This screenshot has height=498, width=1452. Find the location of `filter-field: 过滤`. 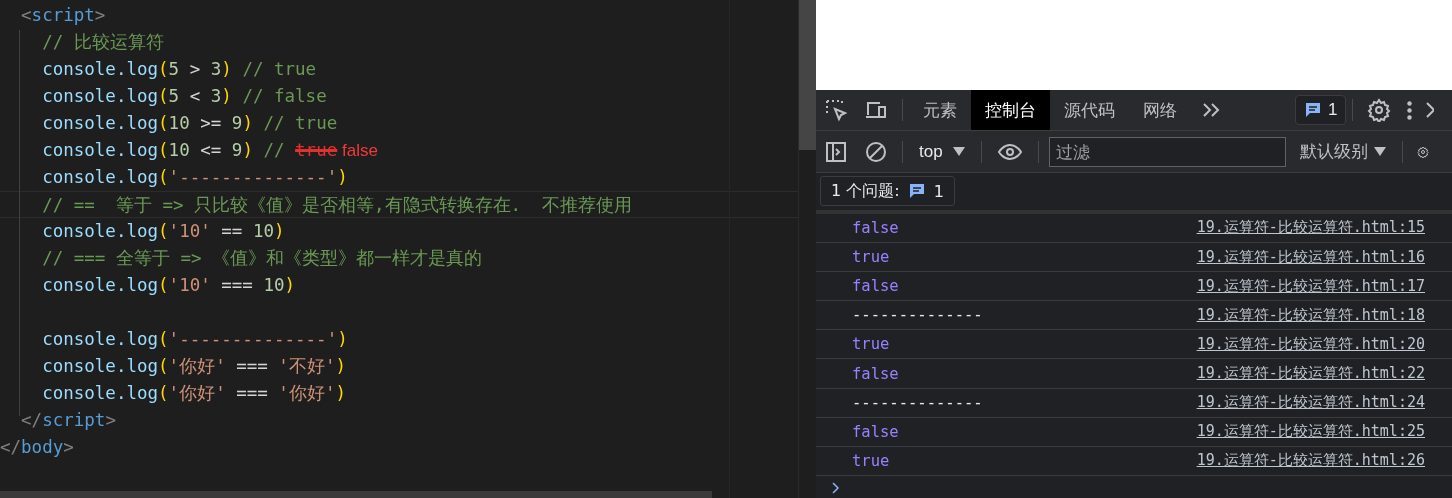

filter-field: 过滤 is located at coordinates (1167, 151).